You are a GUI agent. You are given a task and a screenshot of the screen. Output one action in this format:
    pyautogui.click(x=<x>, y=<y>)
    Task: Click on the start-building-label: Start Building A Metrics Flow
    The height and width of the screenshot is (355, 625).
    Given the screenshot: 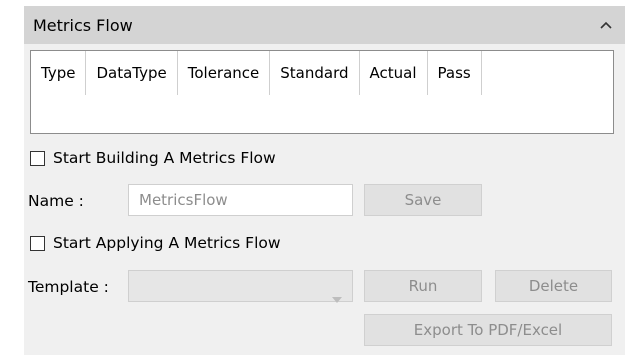 What is the action you would take?
    pyautogui.click(x=164, y=158)
    